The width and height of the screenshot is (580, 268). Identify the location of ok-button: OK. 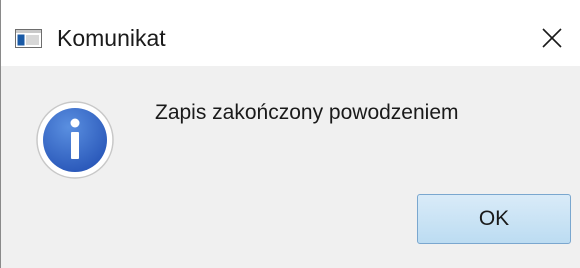
(494, 219).